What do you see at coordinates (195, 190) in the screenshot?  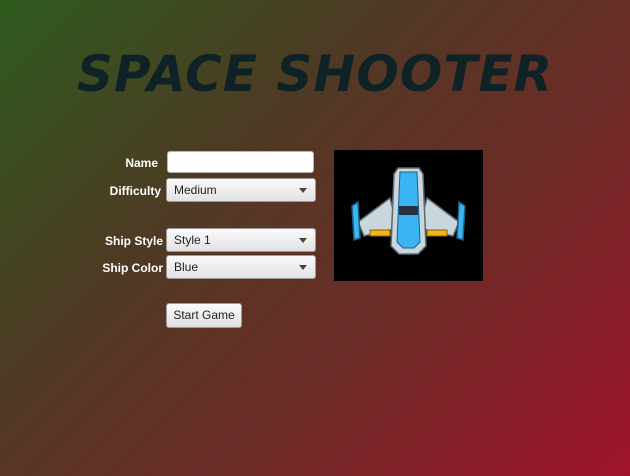 I see `difficulty-value: Medium` at bounding box center [195, 190].